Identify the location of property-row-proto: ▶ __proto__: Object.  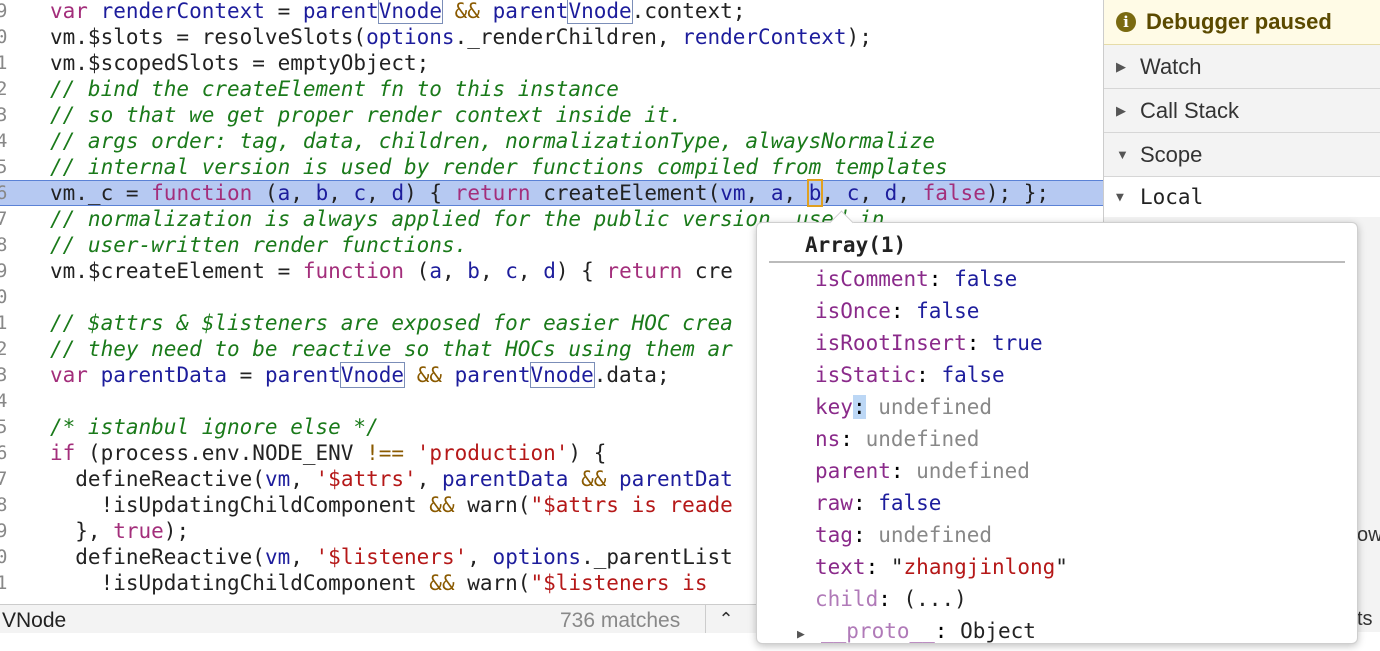
(916, 631).